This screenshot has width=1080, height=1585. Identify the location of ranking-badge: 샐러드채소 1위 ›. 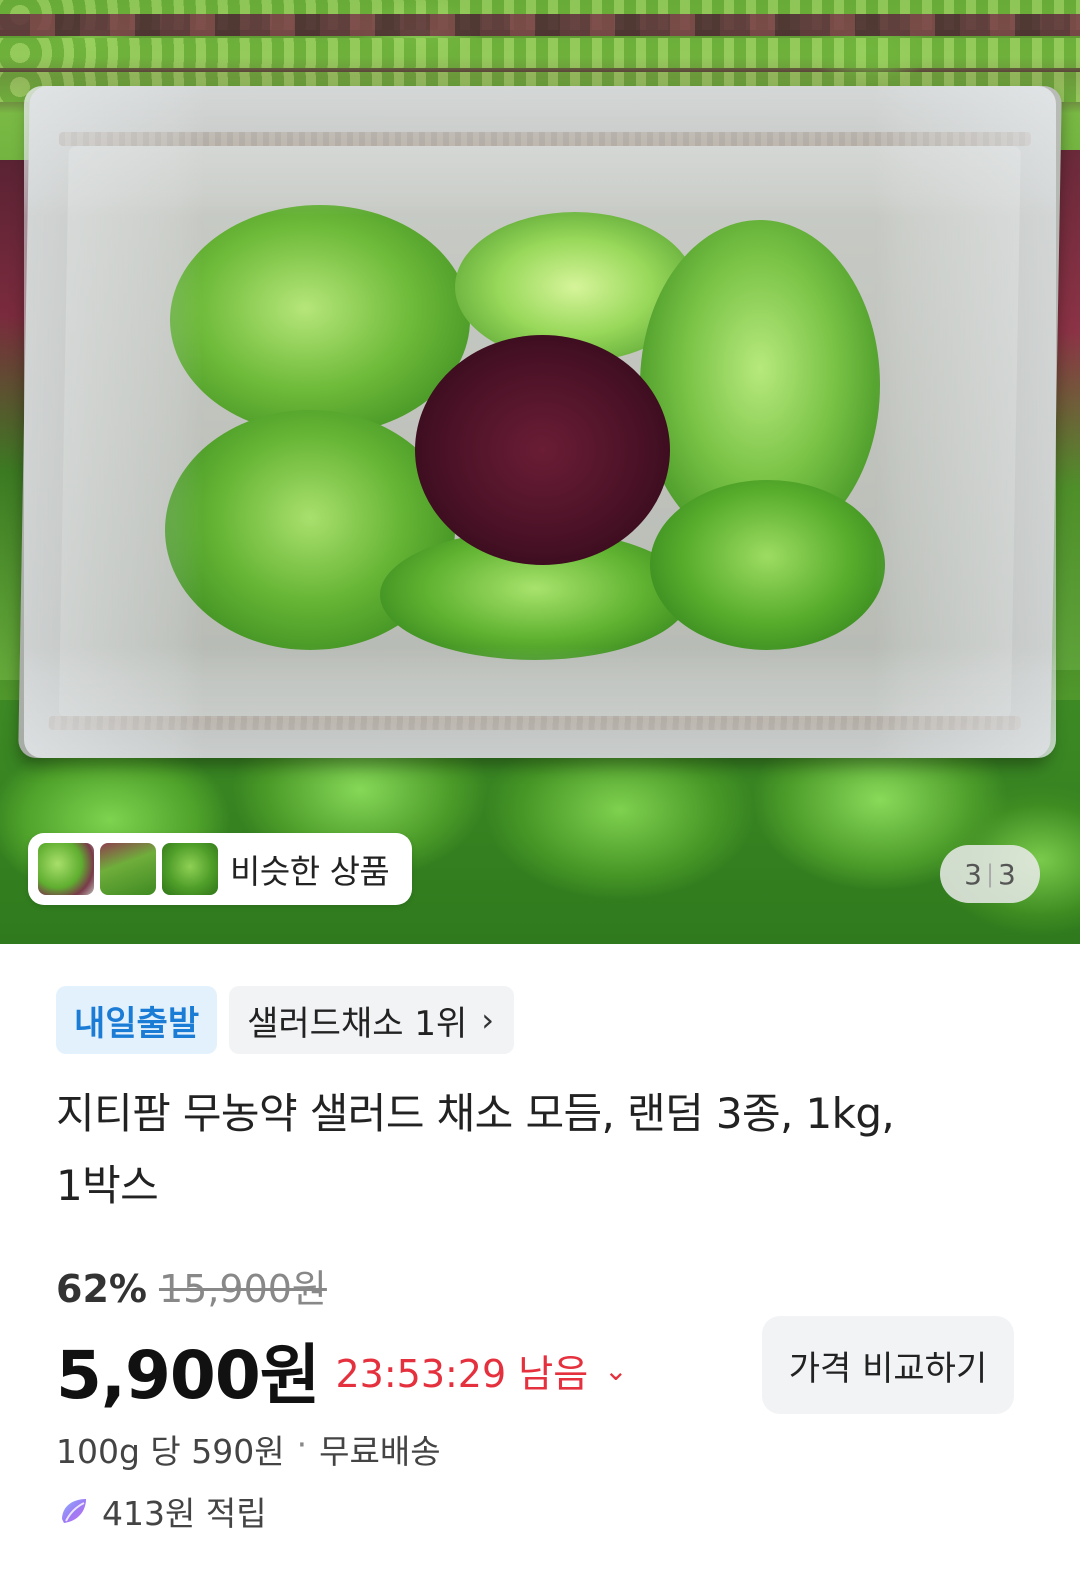
(372, 1020).